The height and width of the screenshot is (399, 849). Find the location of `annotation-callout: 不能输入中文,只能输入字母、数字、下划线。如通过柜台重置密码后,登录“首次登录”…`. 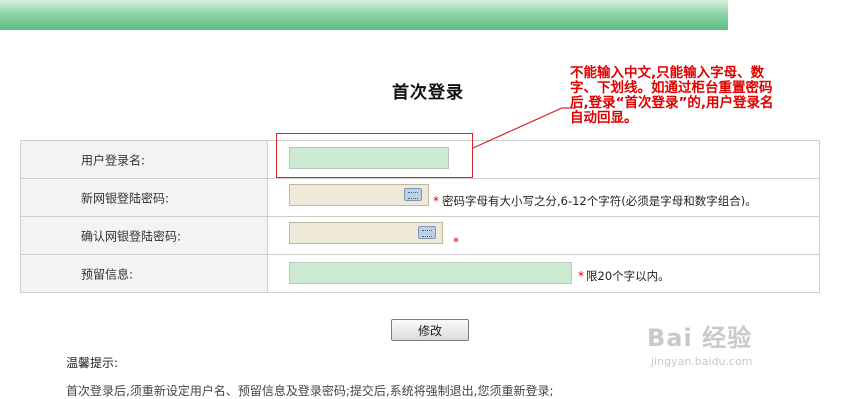

annotation-callout: 不能输入中文,只能输入字母、数字、下划线。如通过柜台重置密码后,登录“首次登录”… is located at coordinates (672, 95).